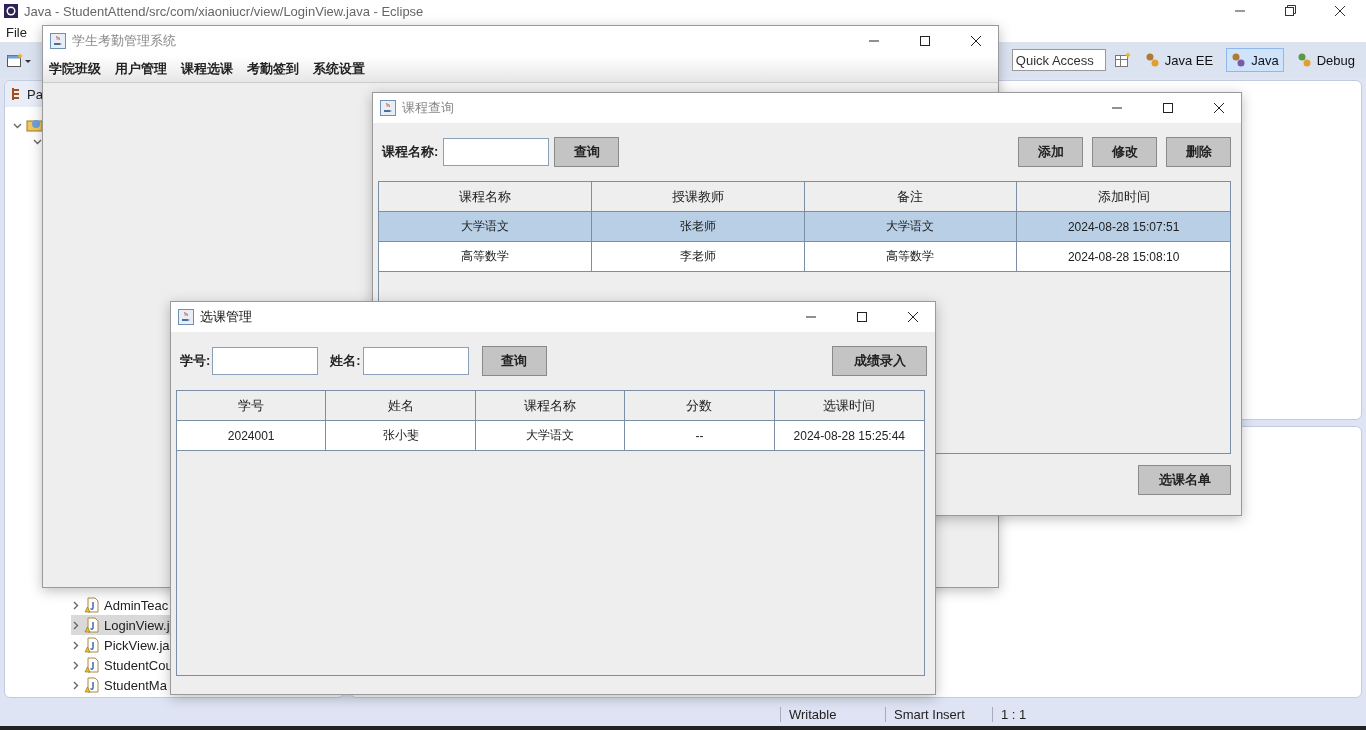  Describe the element at coordinates (19, 60) in the screenshot. I see `new-window-icon` at that location.